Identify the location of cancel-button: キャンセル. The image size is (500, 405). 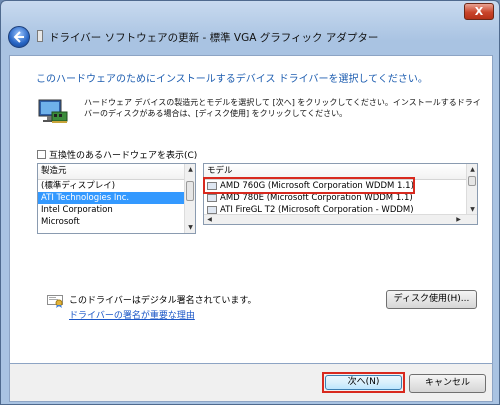
(447, 383).